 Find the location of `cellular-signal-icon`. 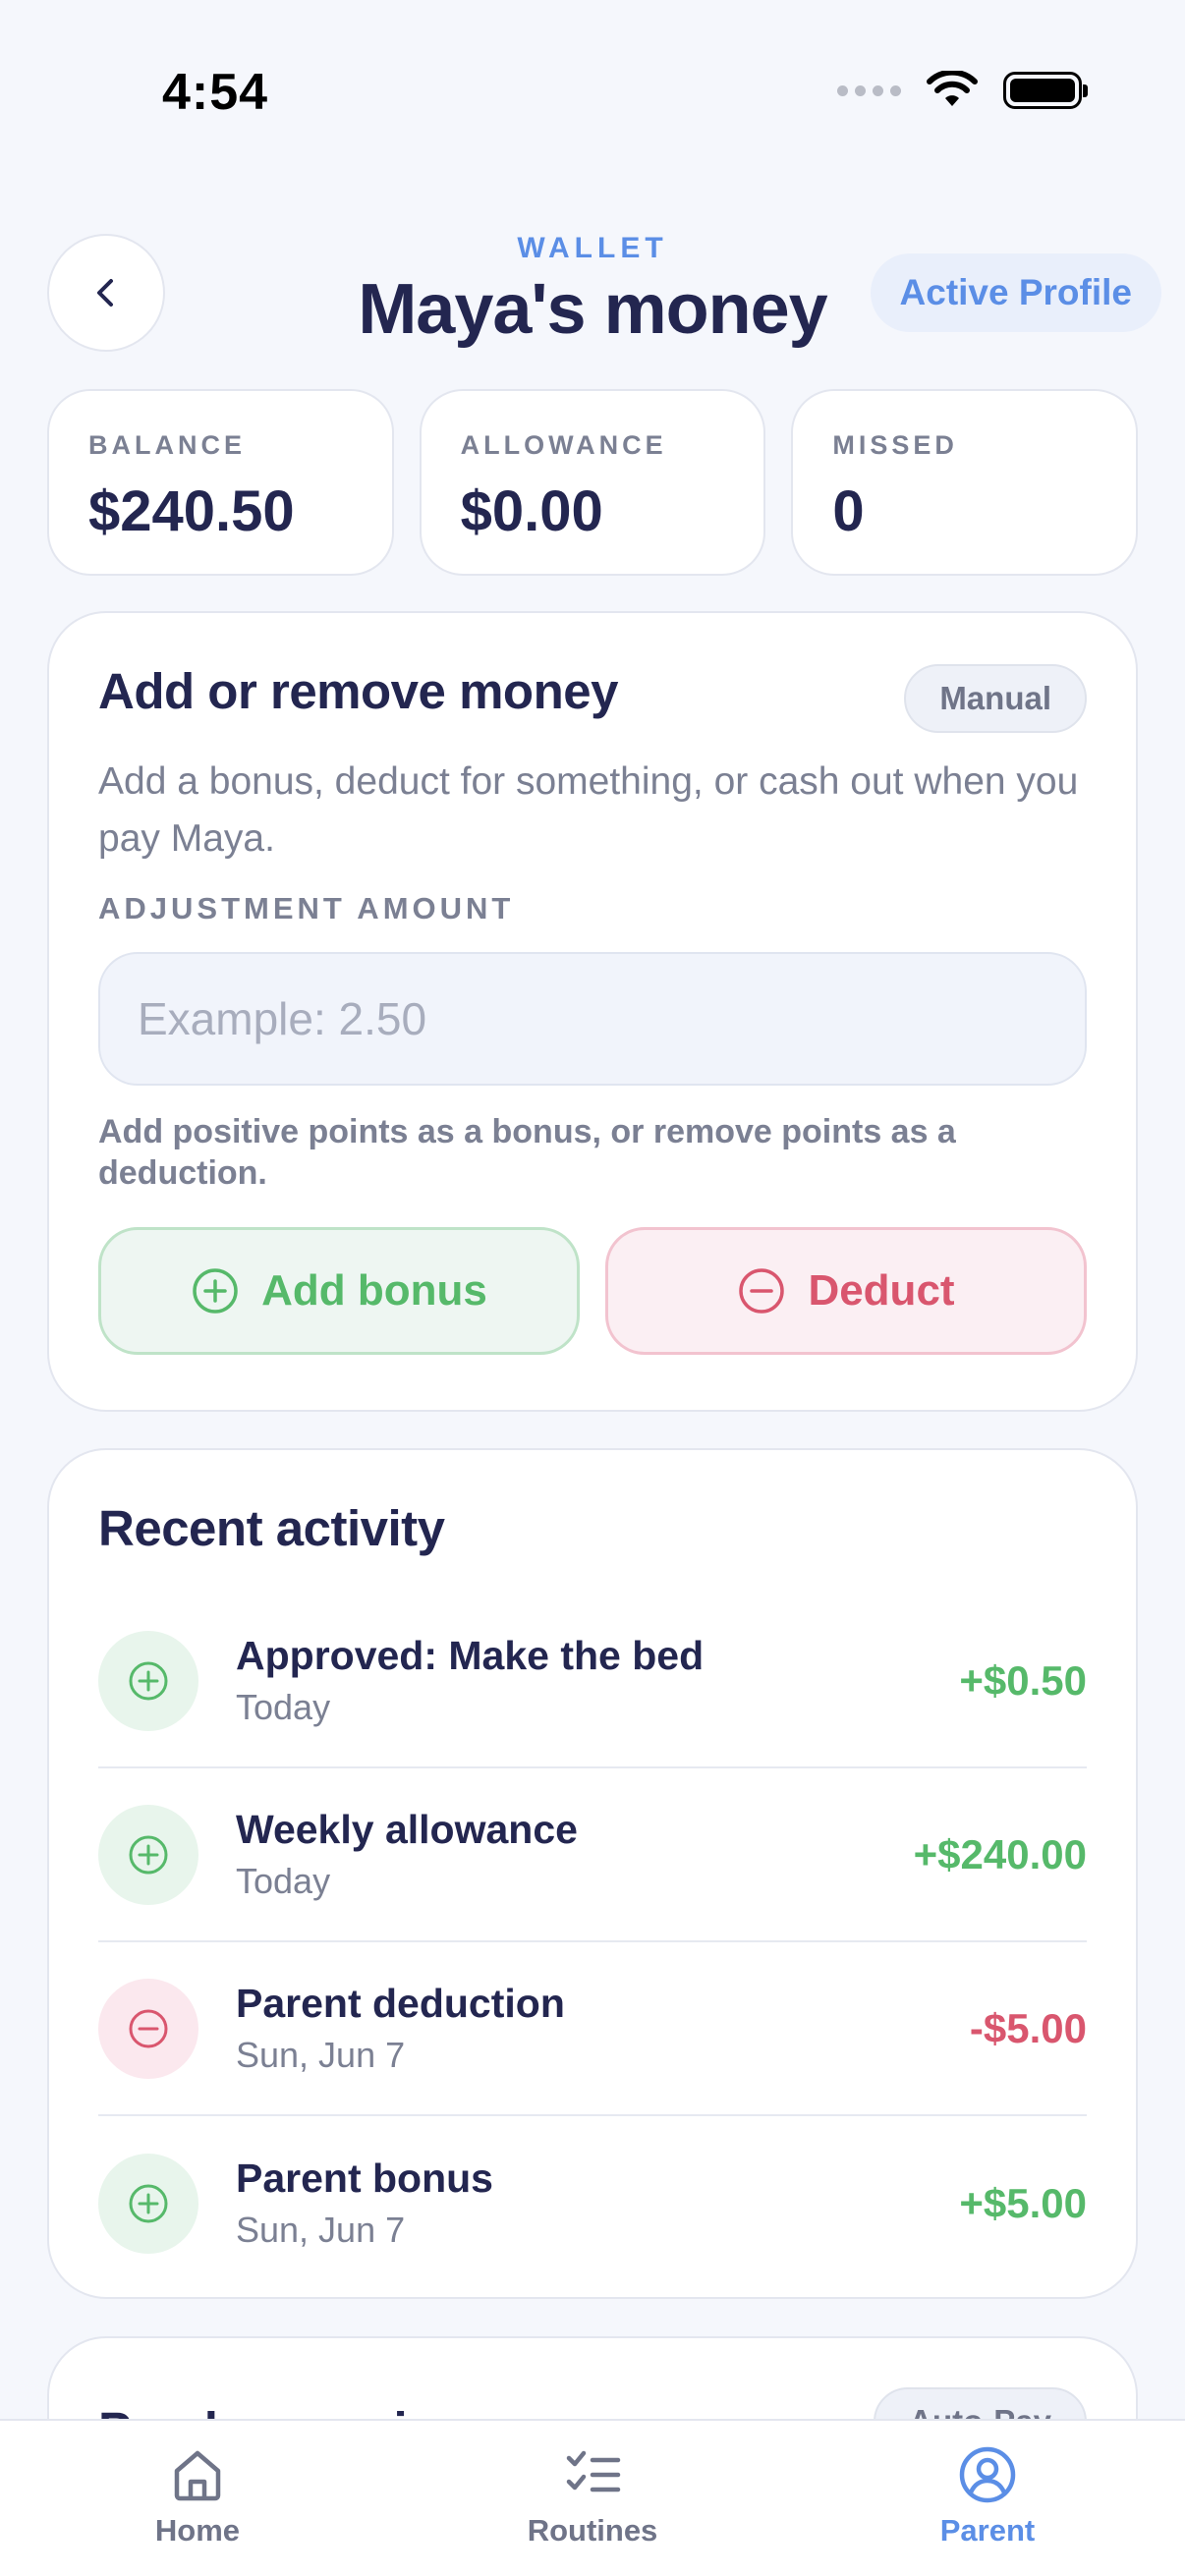

cellular-signal-icon is located at coordinates (869, 90).